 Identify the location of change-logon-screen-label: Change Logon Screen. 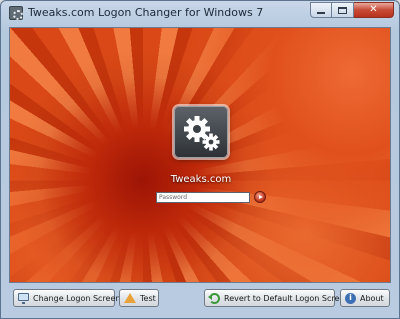
(77, 298).